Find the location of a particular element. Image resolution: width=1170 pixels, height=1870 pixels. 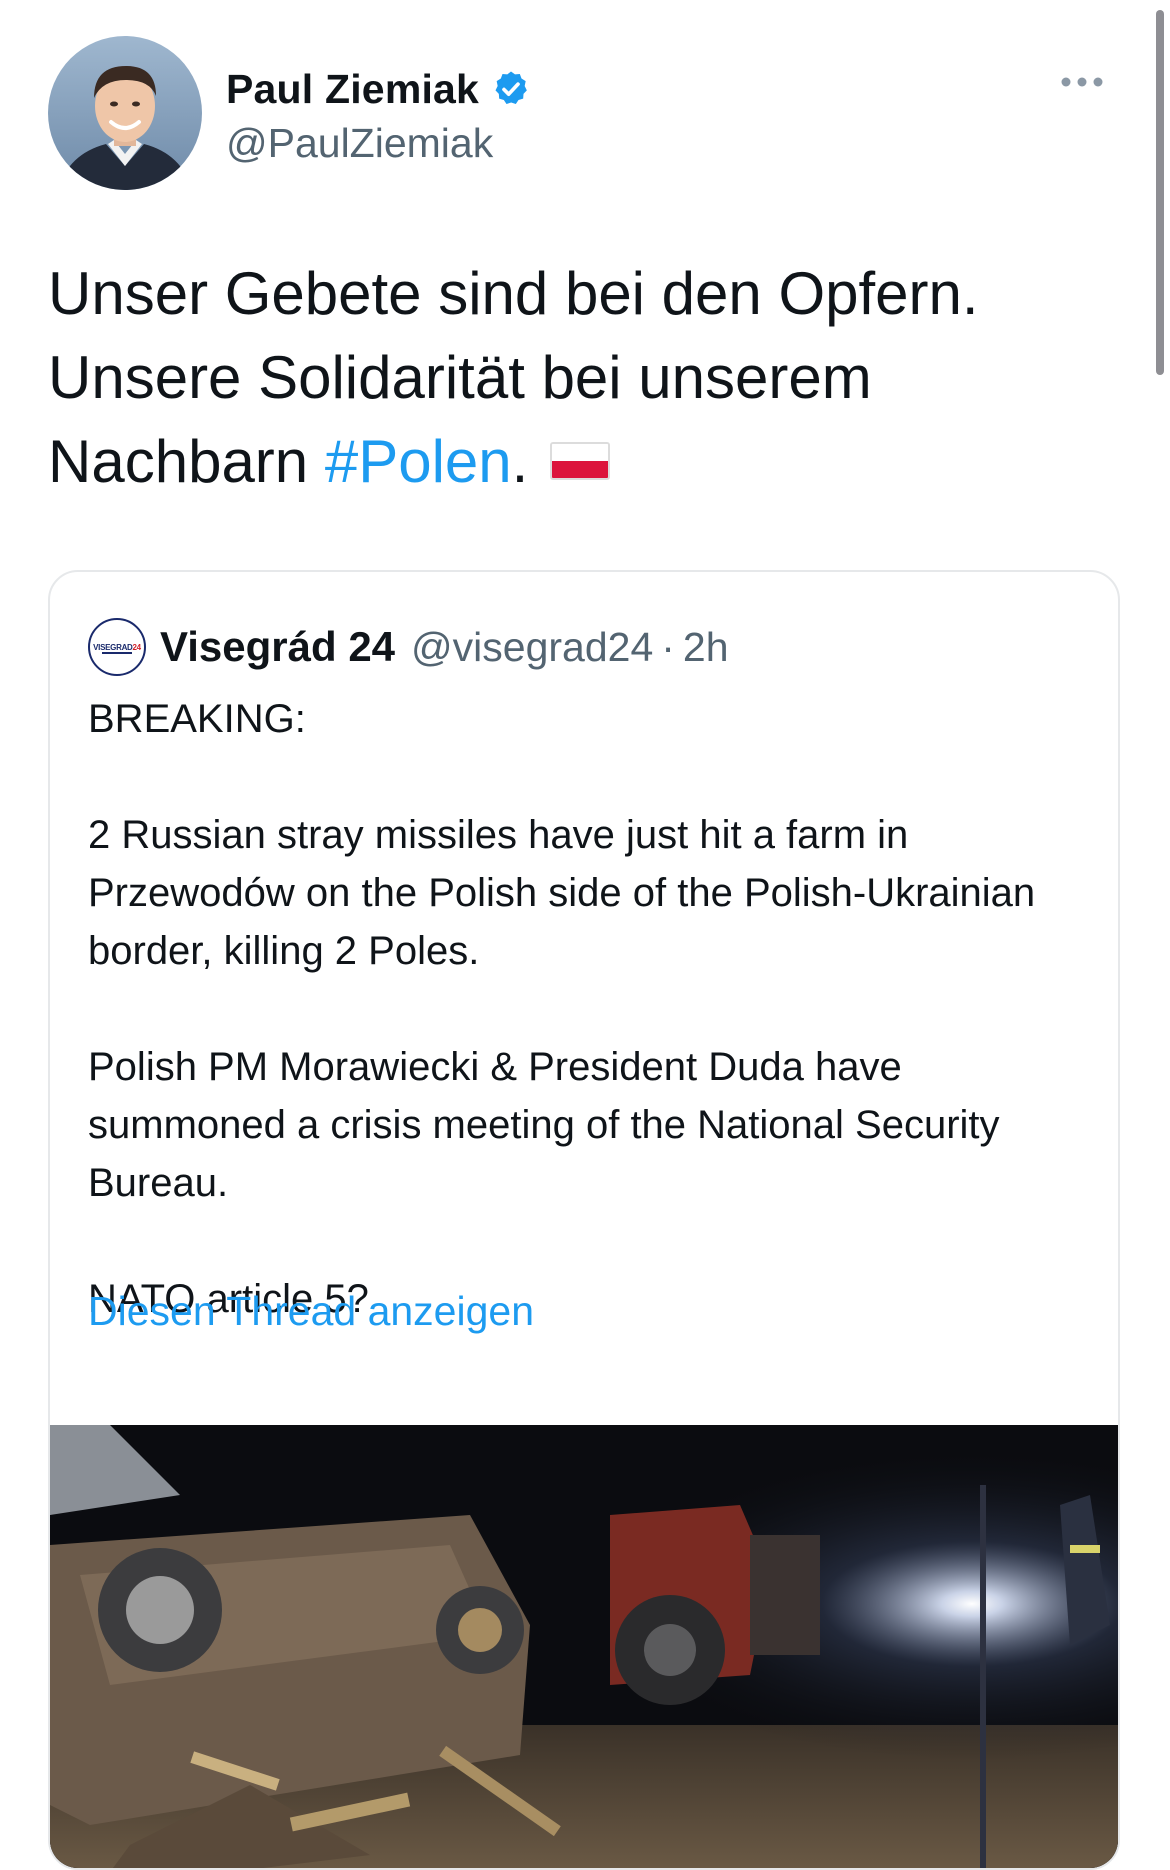

quoted-author-avatar: VISEGRAD24 is located at coordinates (117, 647).